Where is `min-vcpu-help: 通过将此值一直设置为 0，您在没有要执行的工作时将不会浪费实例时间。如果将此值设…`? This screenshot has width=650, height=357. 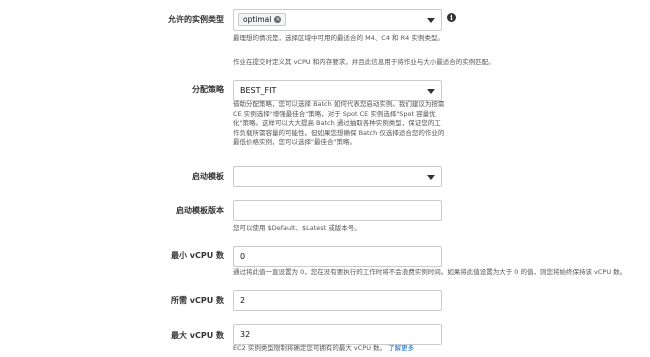 min-vcpu-help: 通过将此值一直设置为 0，您在没有要执行的工作时将不会浪费实例时间。如果将此值设… is located at coordinates (430, 272).